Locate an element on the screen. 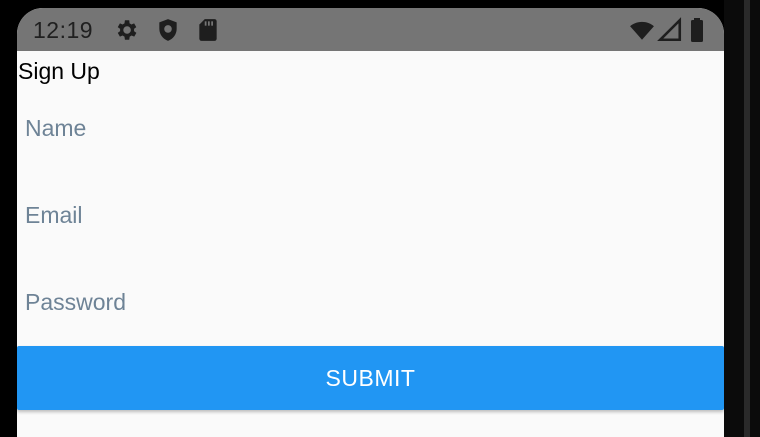 This screenshot has width=760, height=437. status-bar: 12:19 is located at coordinates (370, 29).